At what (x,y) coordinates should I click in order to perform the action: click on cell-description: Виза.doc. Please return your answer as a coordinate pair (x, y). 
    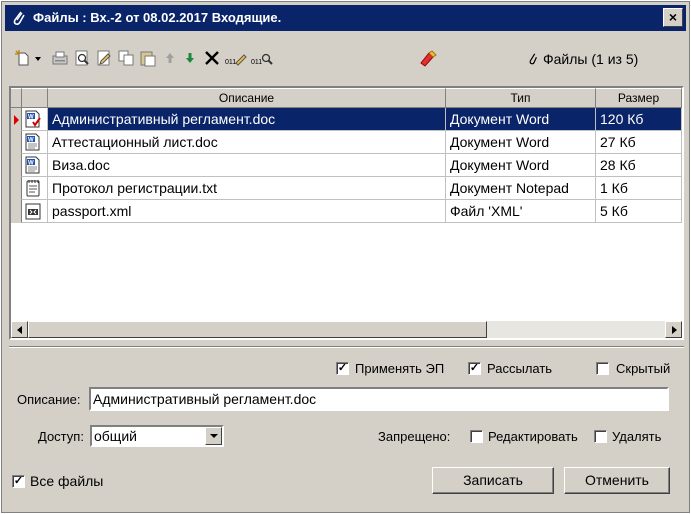
    Looking at the image, I should click on (247, 165).